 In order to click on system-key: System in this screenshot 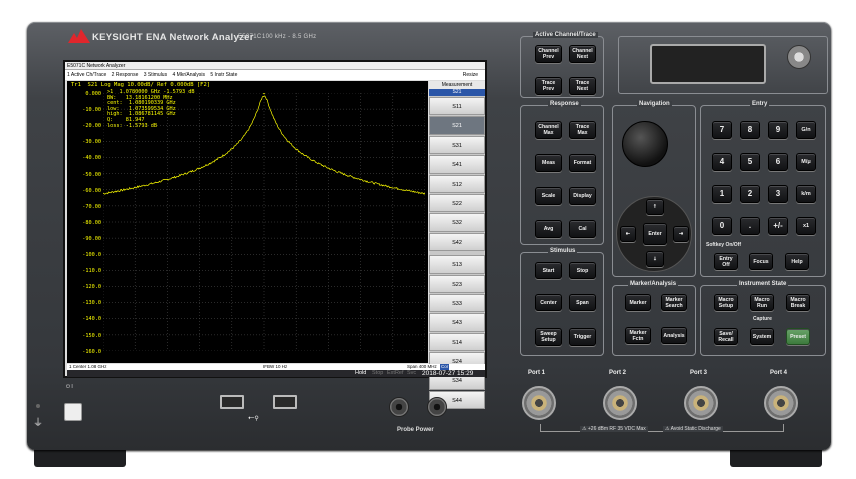, I will do `click(762, 336)`.